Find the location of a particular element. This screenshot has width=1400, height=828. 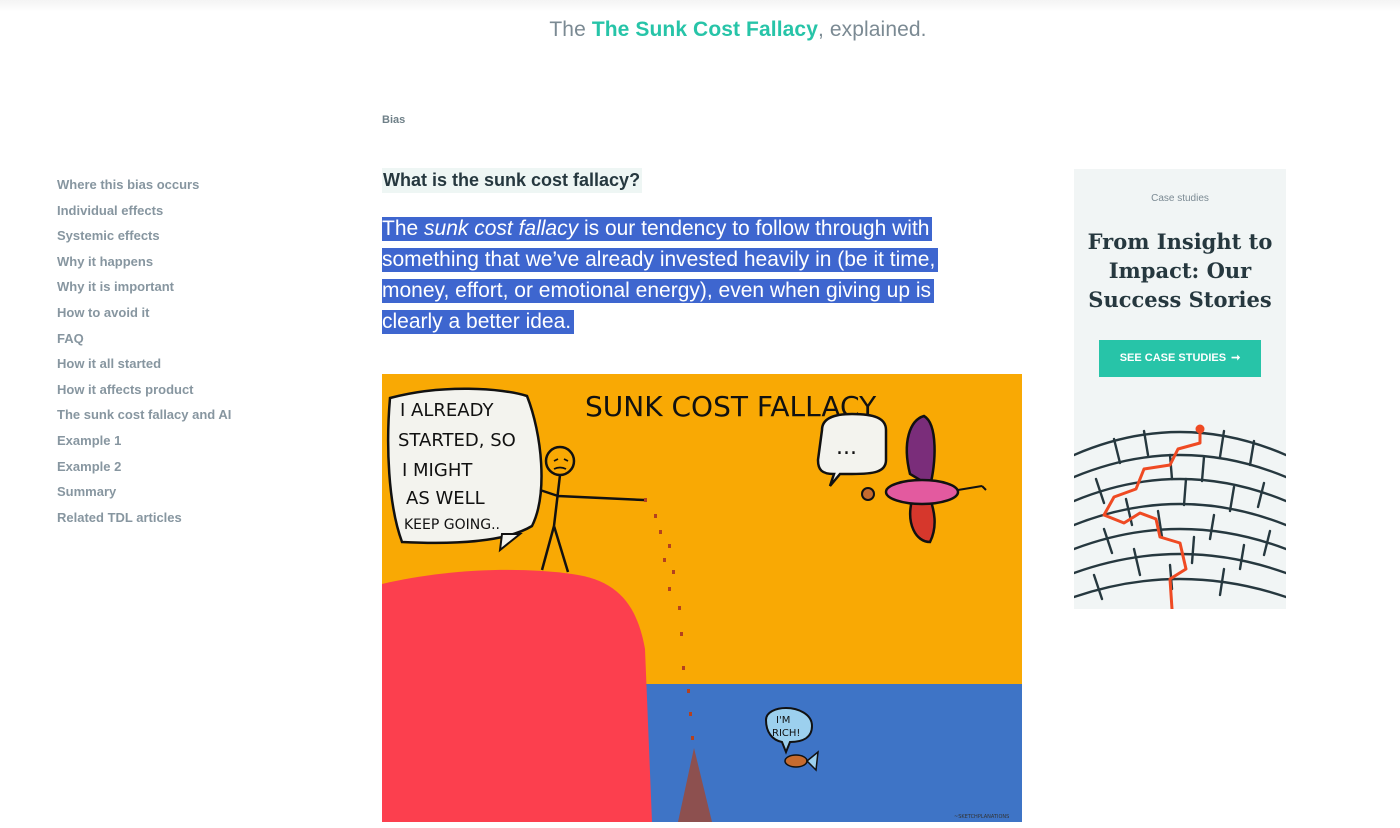

comic-cliff is located at coordinates (517, 695).